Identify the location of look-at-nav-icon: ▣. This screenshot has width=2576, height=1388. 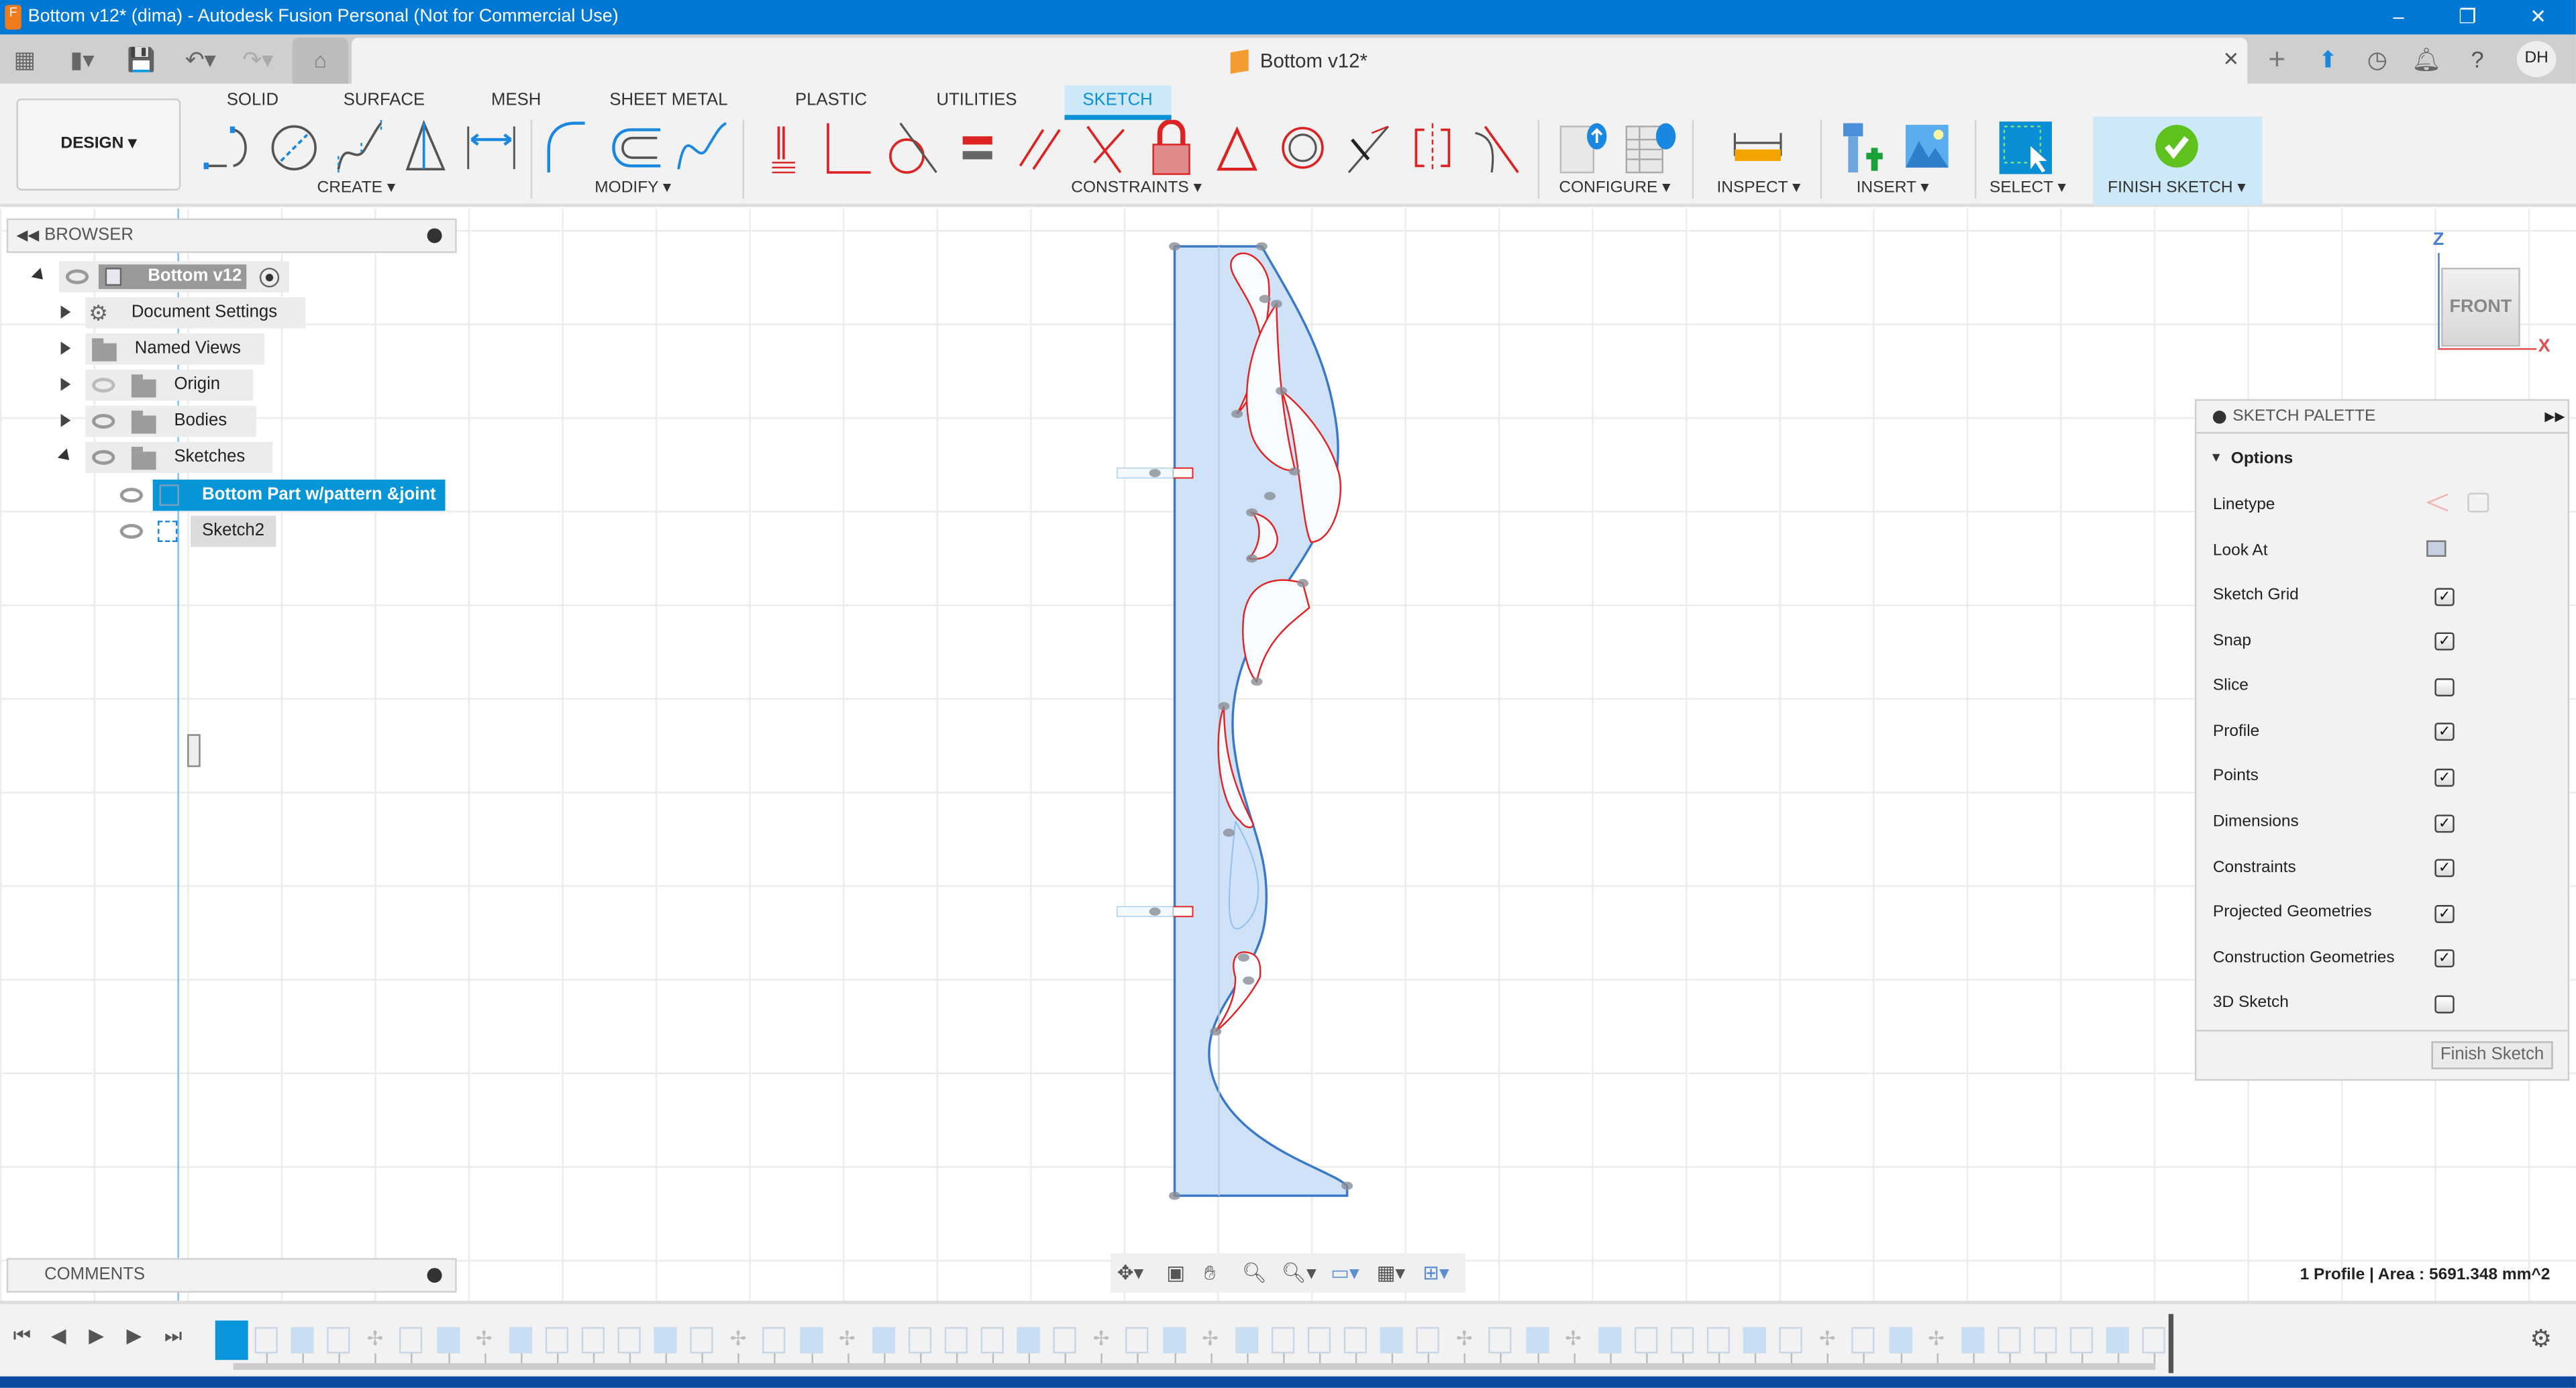
(1175, 1273).